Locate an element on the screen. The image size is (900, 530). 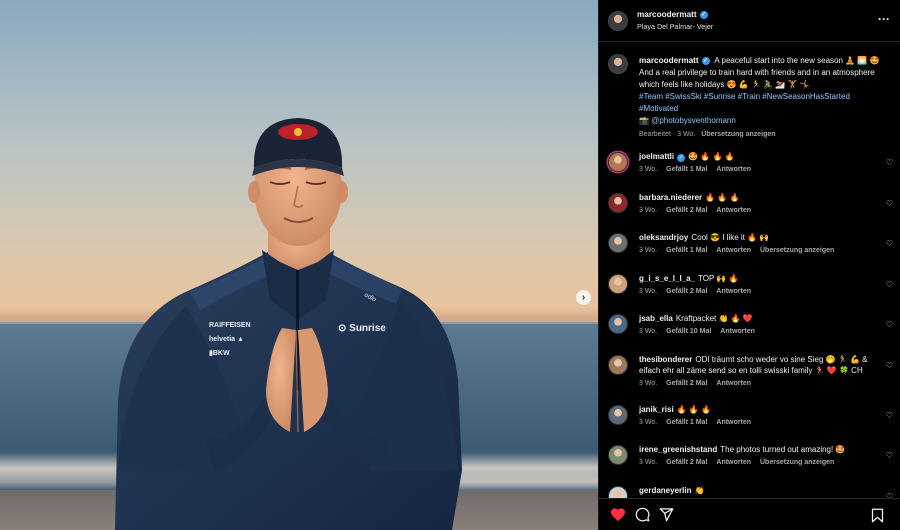
comment-text: Cool 😎 I like it 🔥 🙌 is located at coordinates (730, 237).